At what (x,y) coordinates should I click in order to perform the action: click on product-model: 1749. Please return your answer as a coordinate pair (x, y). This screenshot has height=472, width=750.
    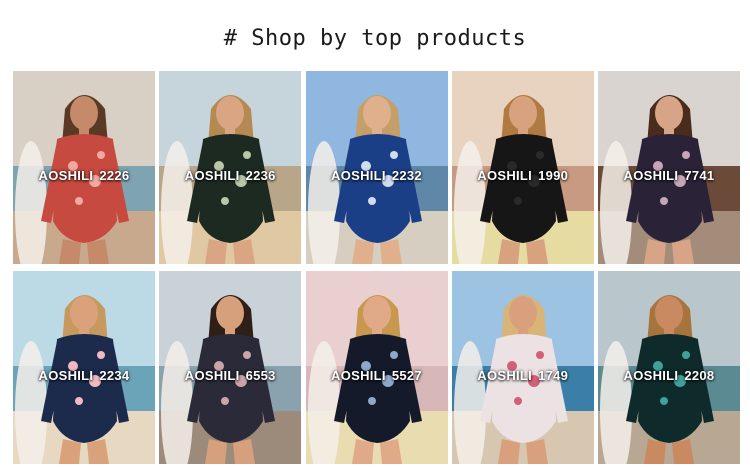
    Looking at the image, I should click on (553, 375).